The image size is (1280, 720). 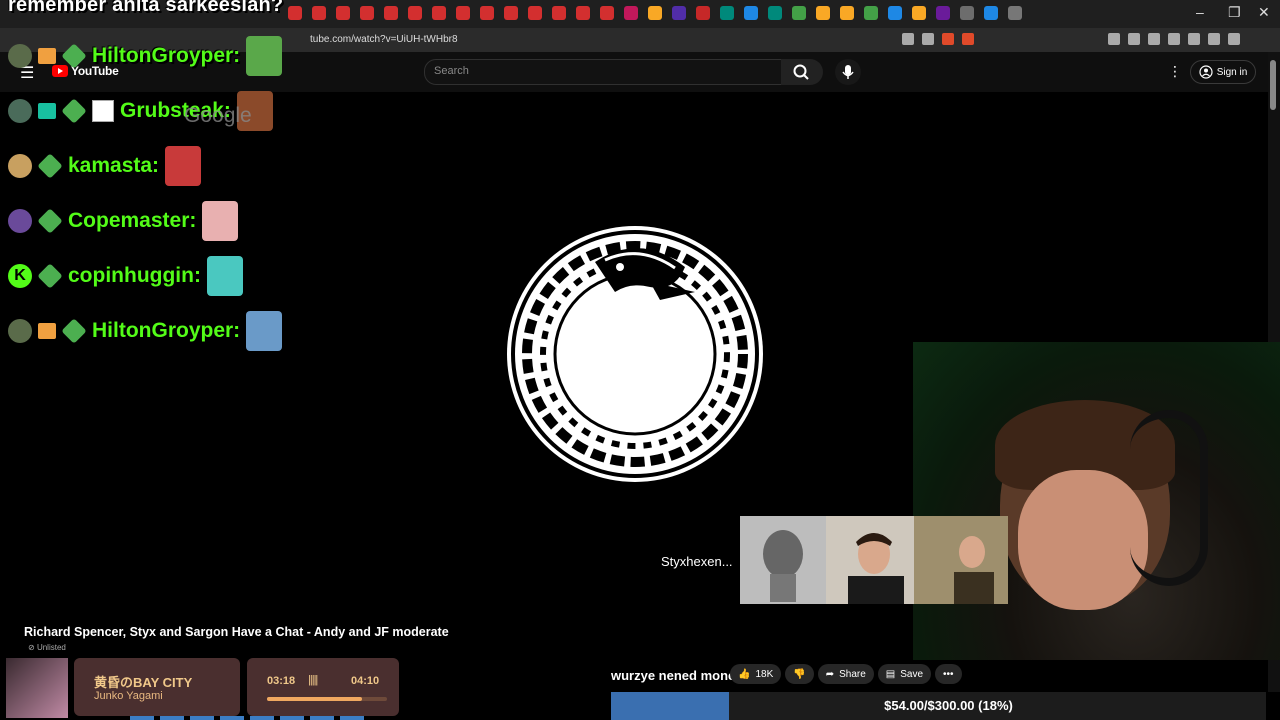 What do you see at coordinates (384, 39) in the screenshot?
I see `url-text: tube.com/watch?v=UiUH-tWHbr8` at bounding box center [384, 39].